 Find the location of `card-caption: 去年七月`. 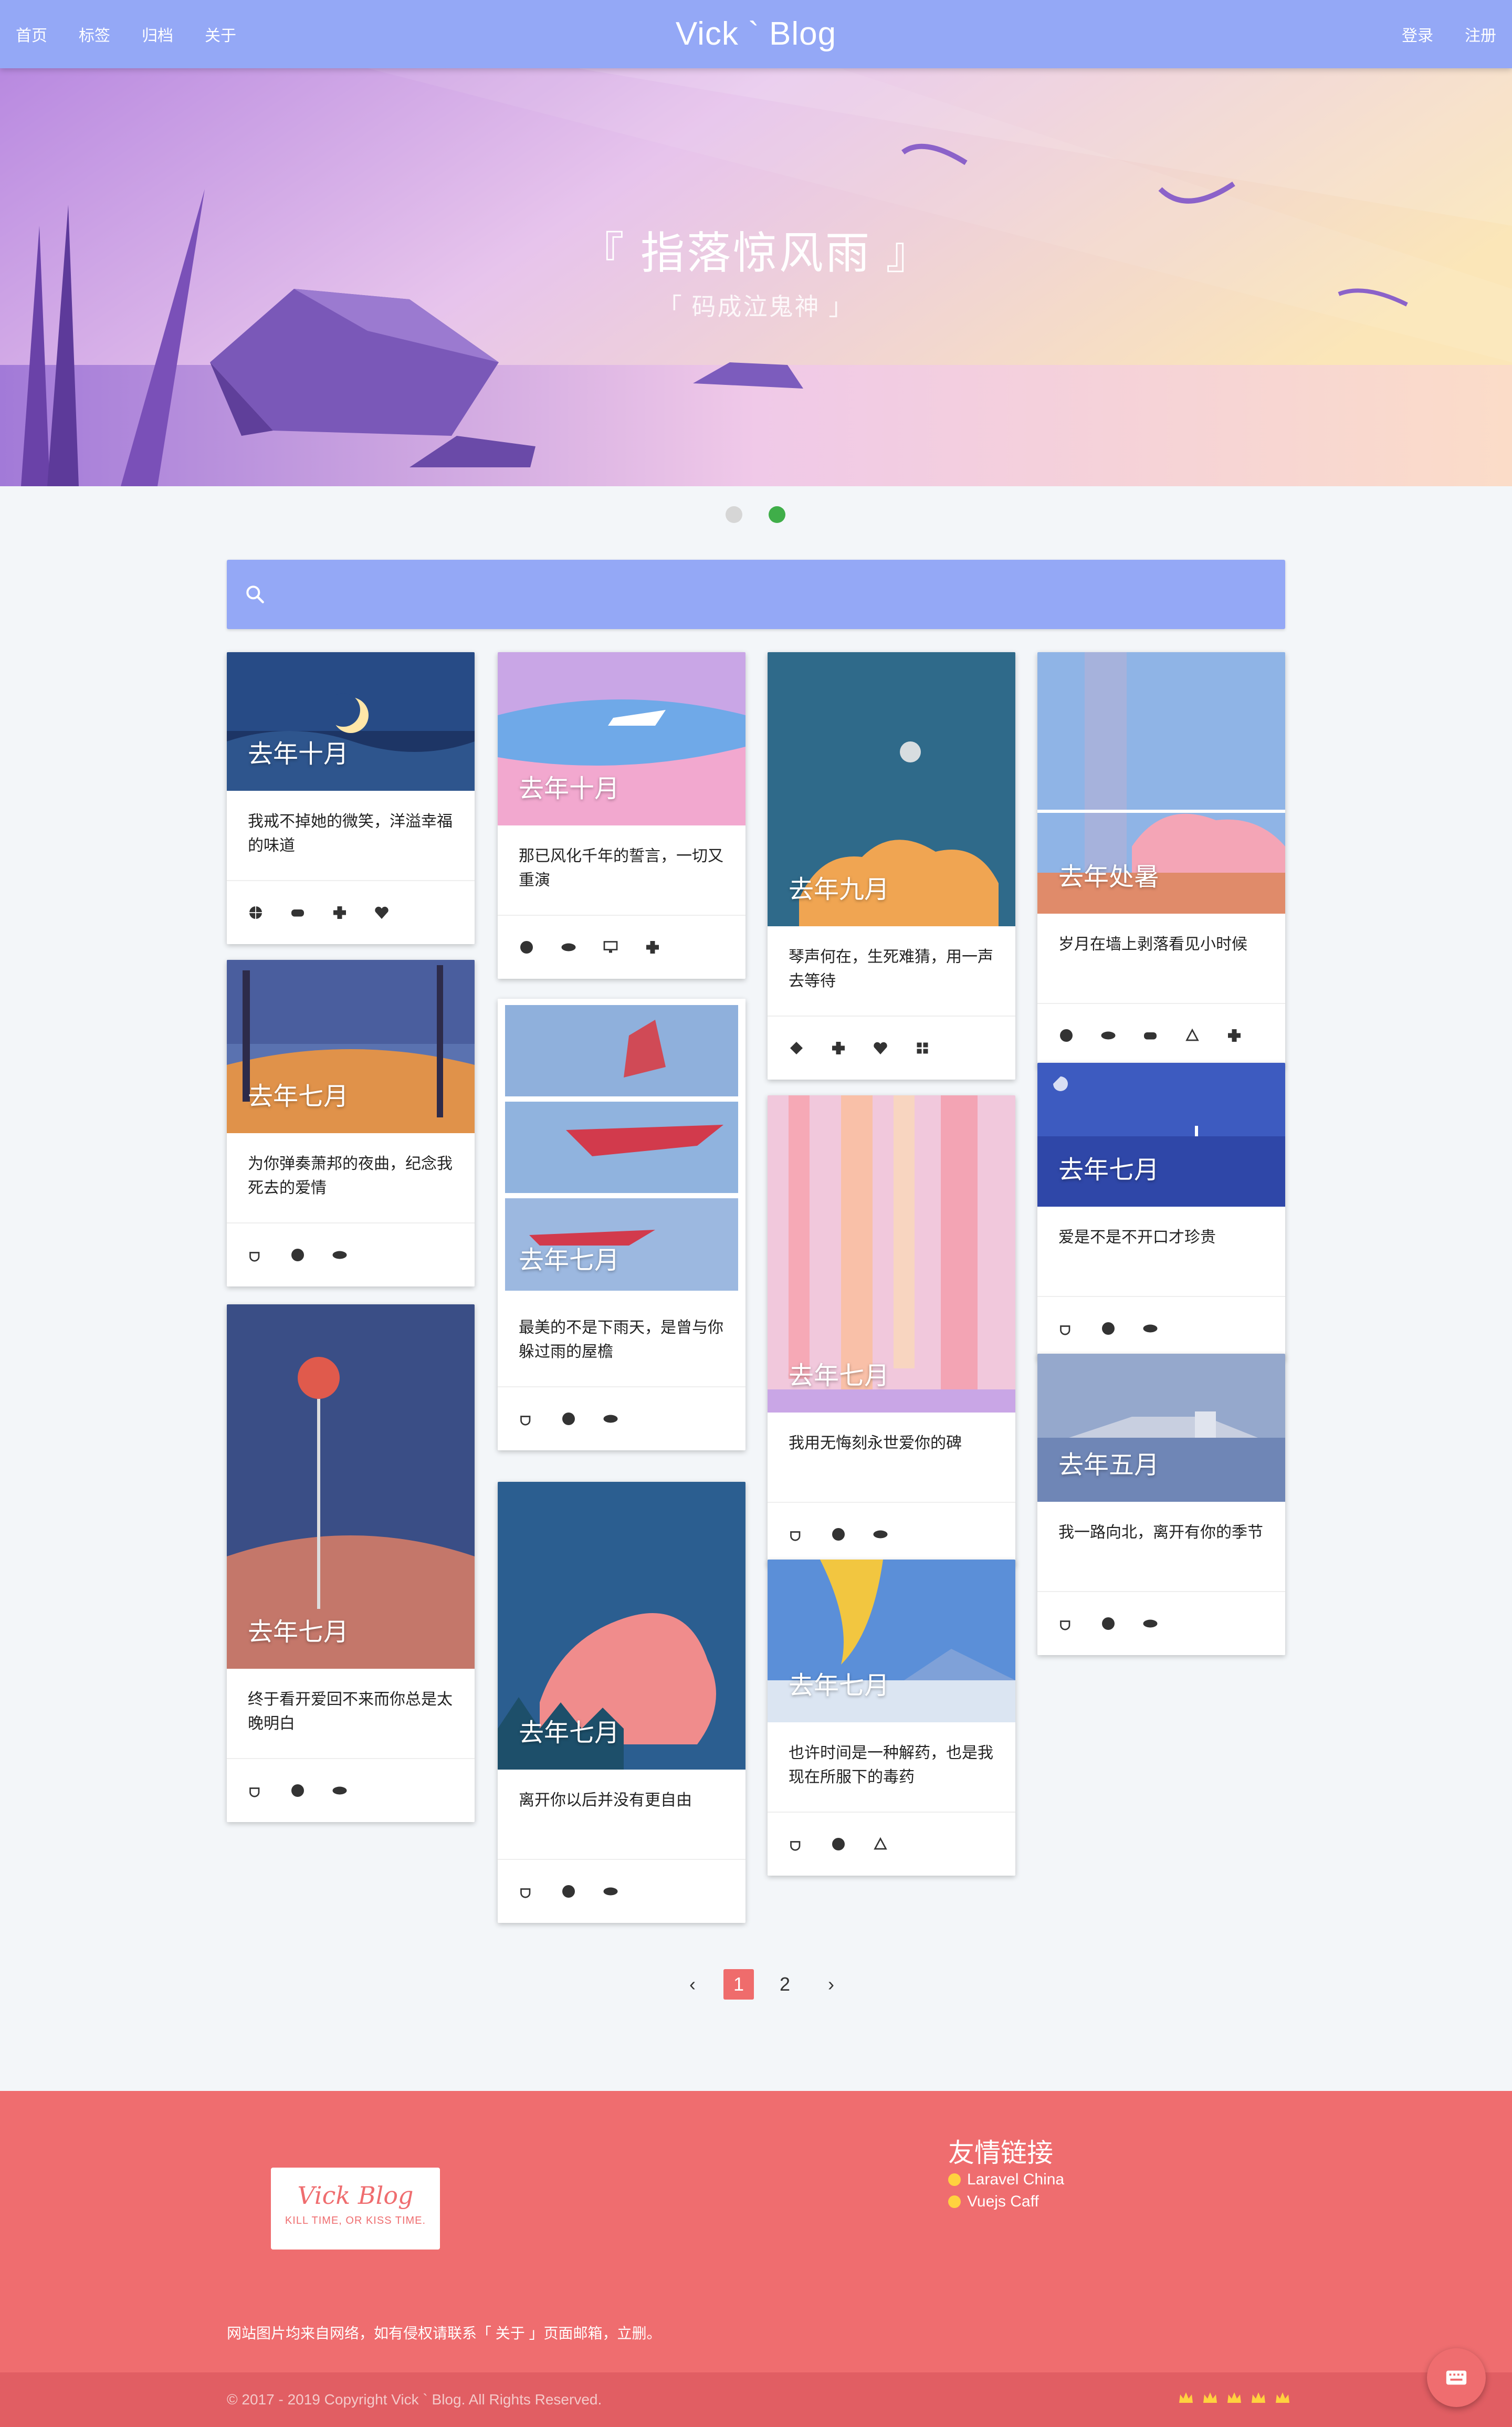

card-caption: 去年七月 is located at coordinates (1109, 1170).